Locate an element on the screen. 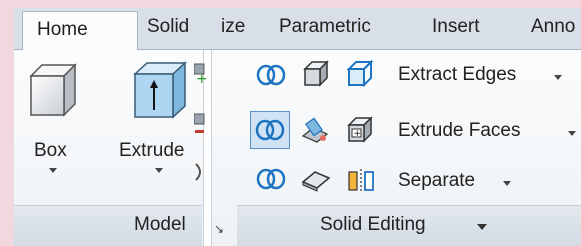  imprint-button-selected is located at coordinates (270, 130).